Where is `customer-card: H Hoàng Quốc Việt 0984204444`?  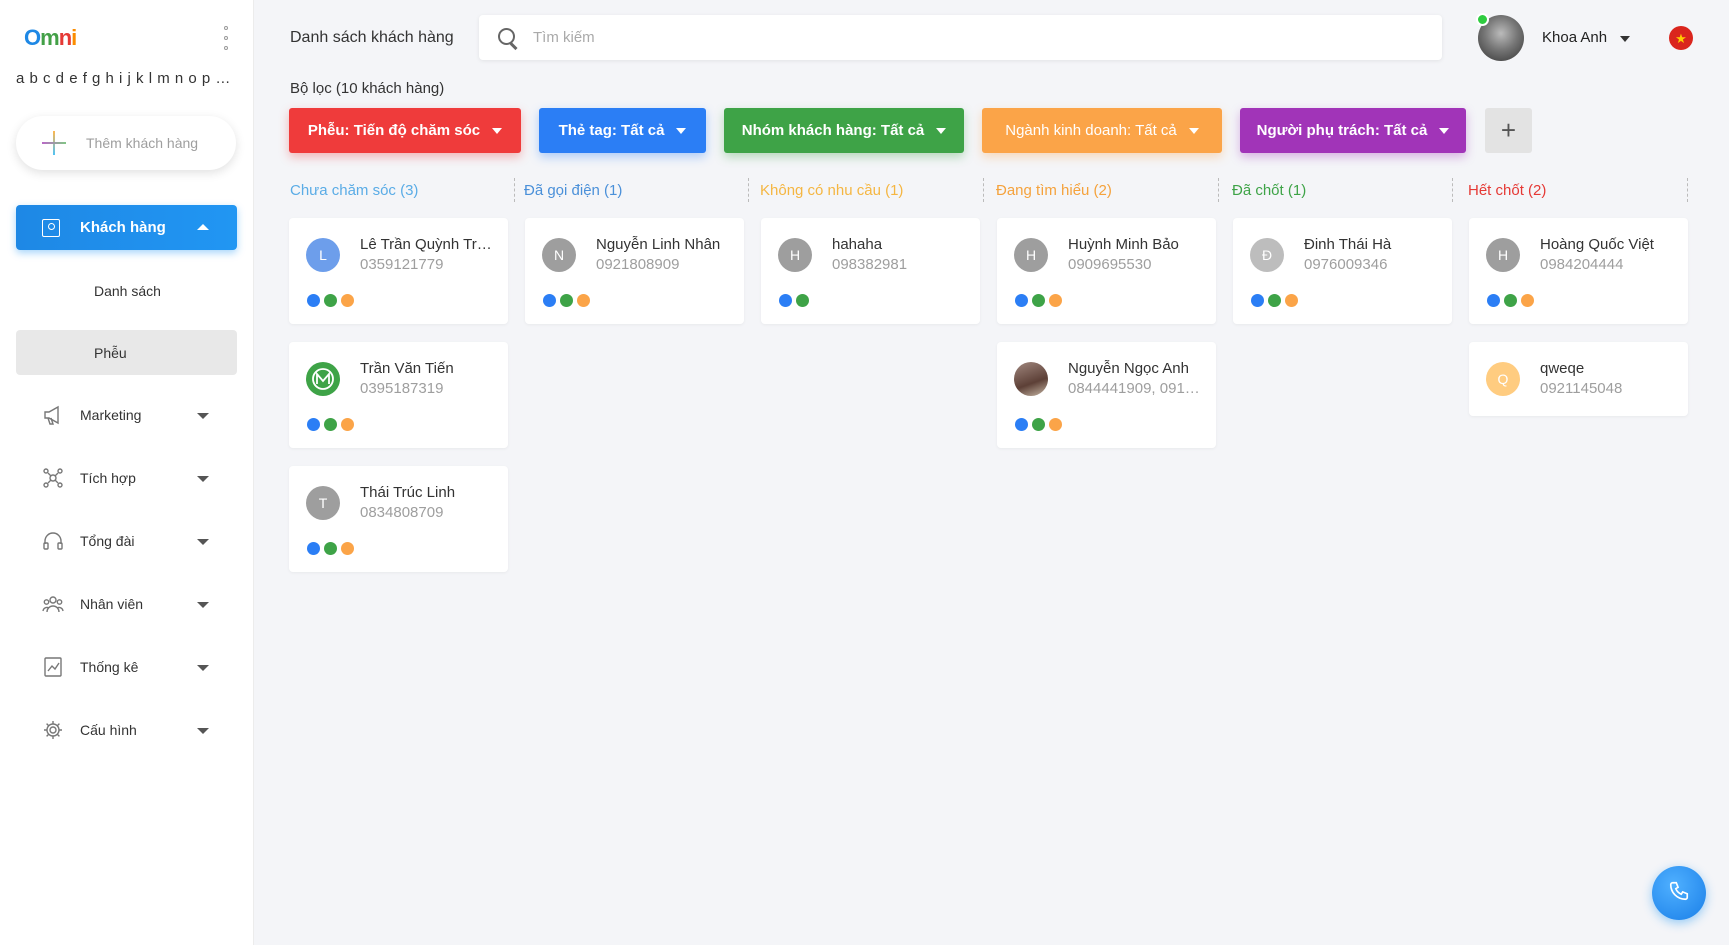
customer-card: H Hoàng Quốc Việt 0984204444 is located at coordinates (1578, 271).